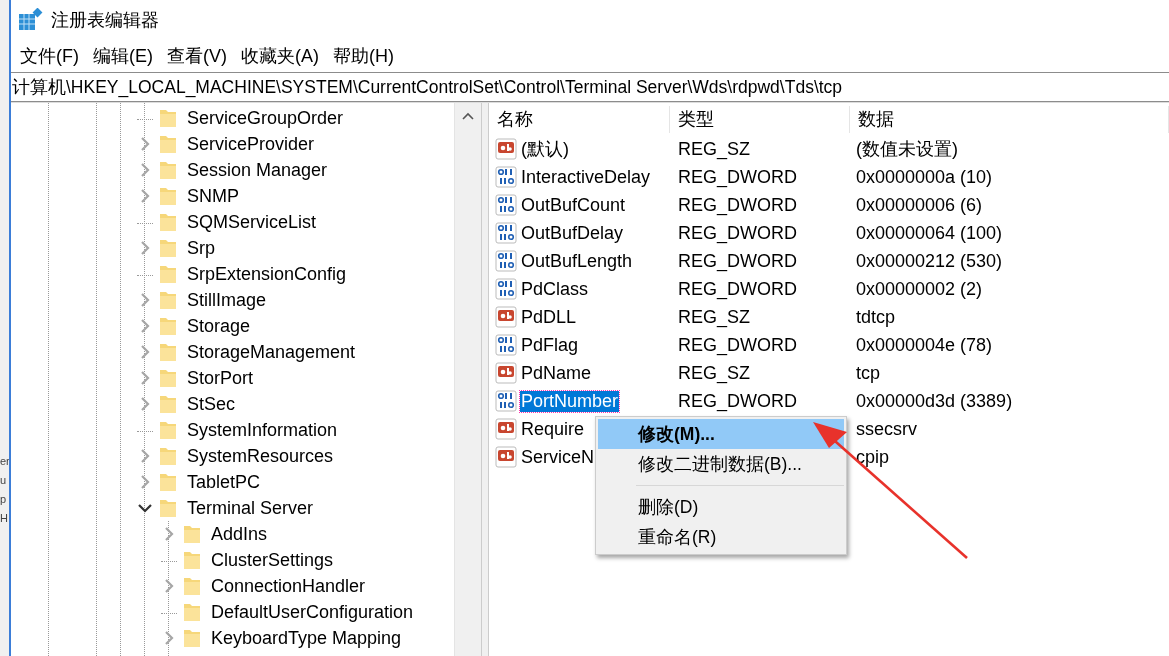  I want to click on value-data: ssecsrv, so click(886, 429).